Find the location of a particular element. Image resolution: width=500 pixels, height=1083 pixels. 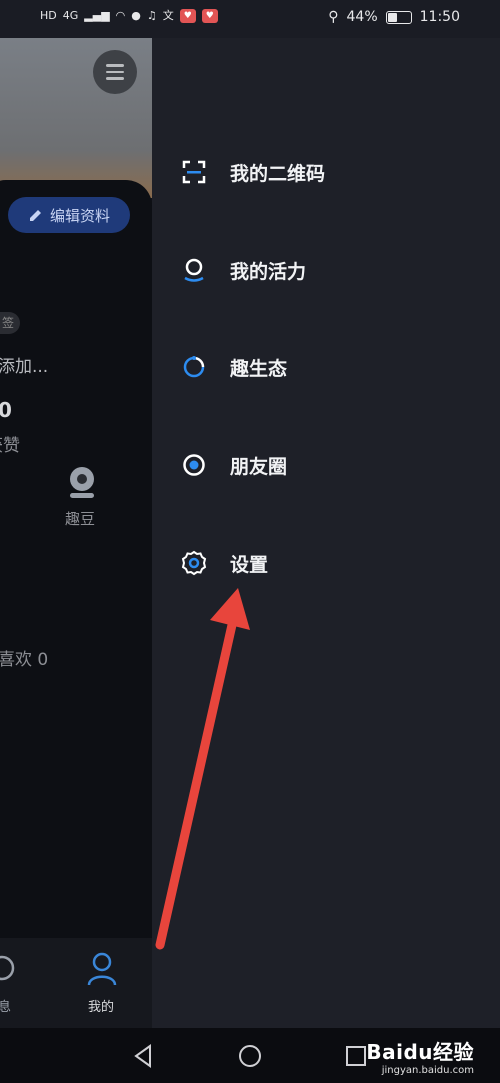

gear-icon is located at coordinates (194, 563).